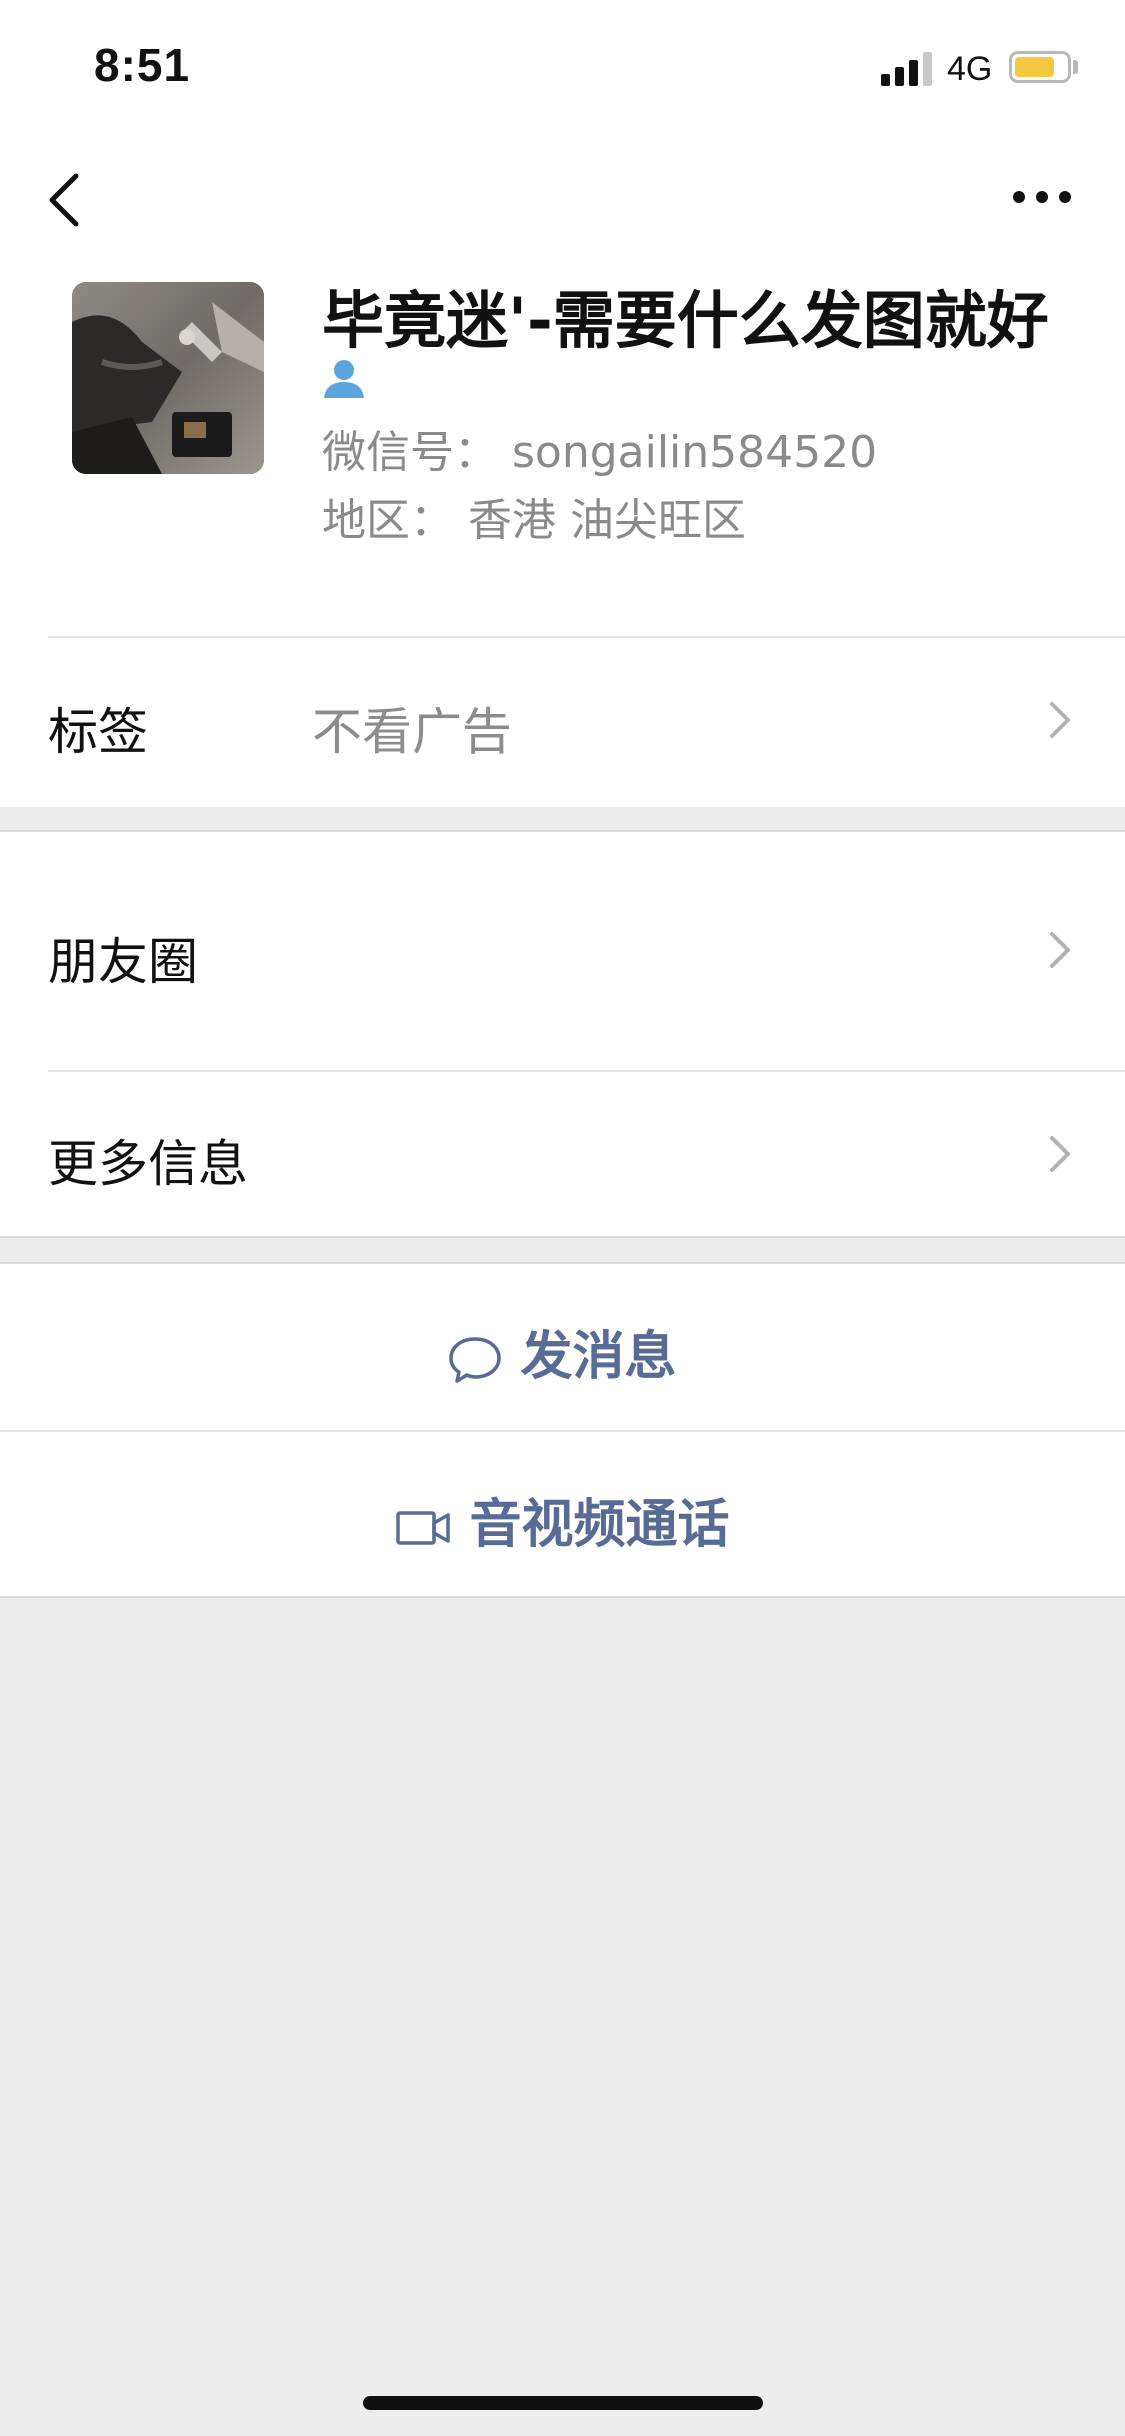 This screenshot has width=1125, height=2436. I want to click on wechat-id: 微信号： songailin584520, so click(600, 452).